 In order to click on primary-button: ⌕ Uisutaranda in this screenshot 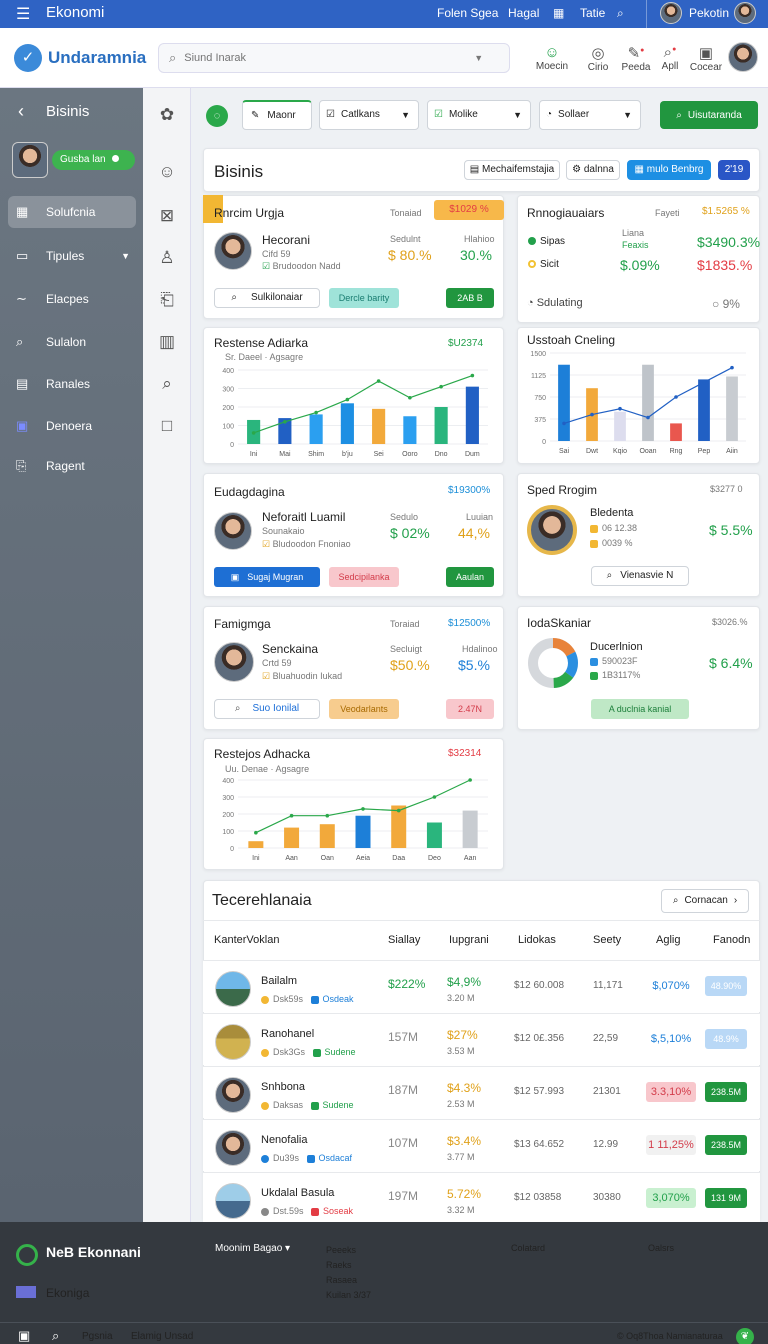, I will do `click(709, 115)`.